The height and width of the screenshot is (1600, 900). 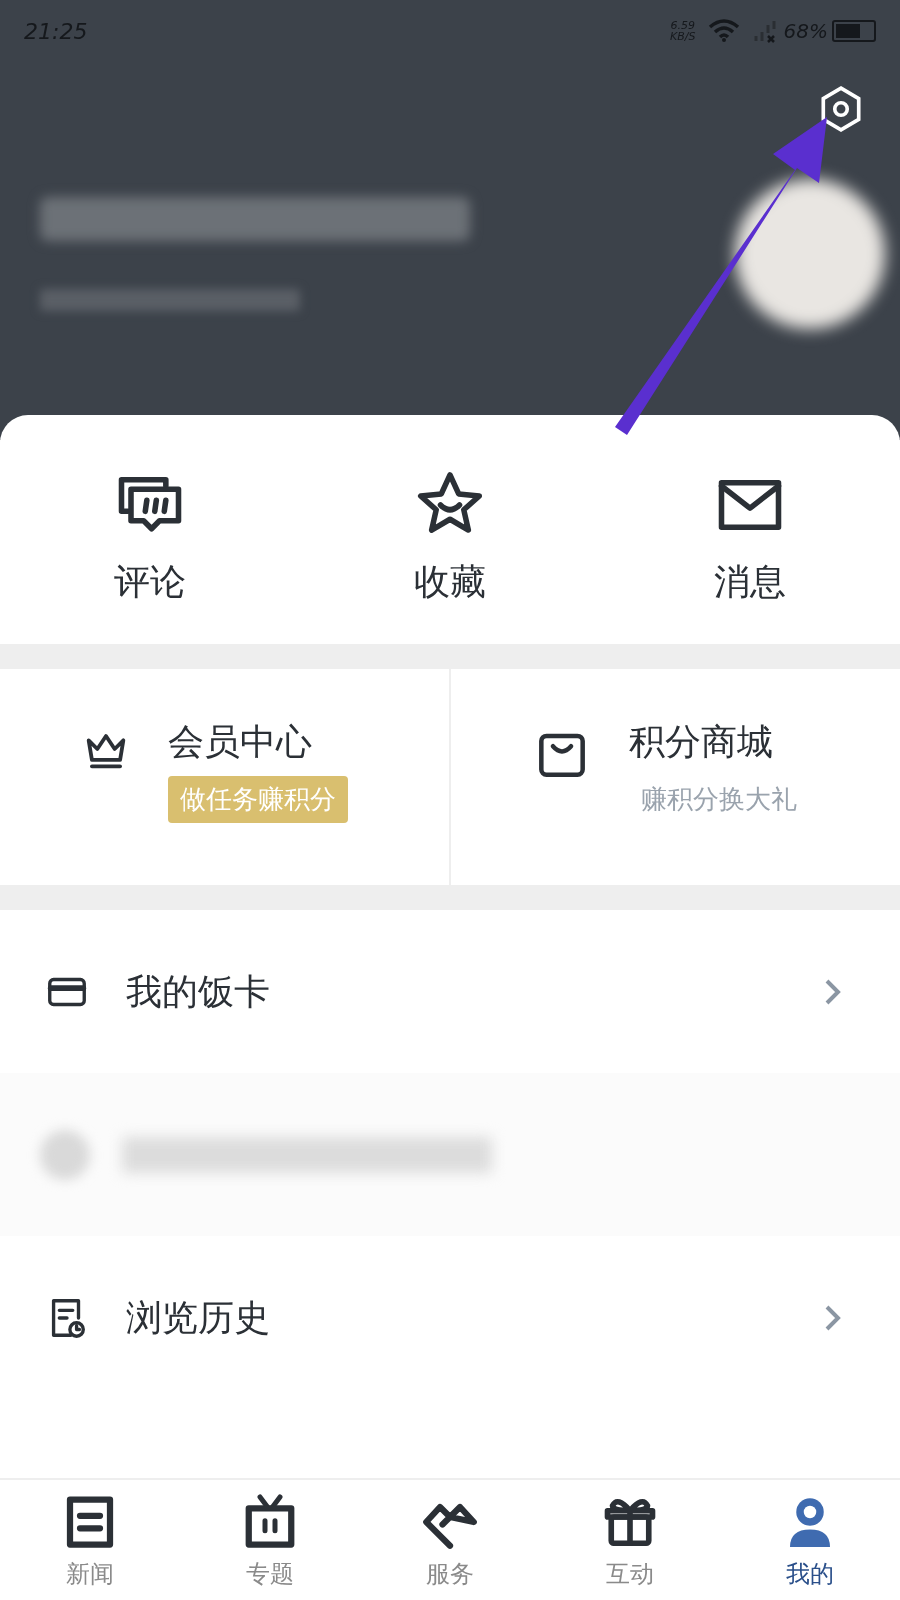 What do you see at coordinates (719, 799) in the screenshot?
I see `card-subtitle: 赚积分换大礼` at bounding box center [719, 799].